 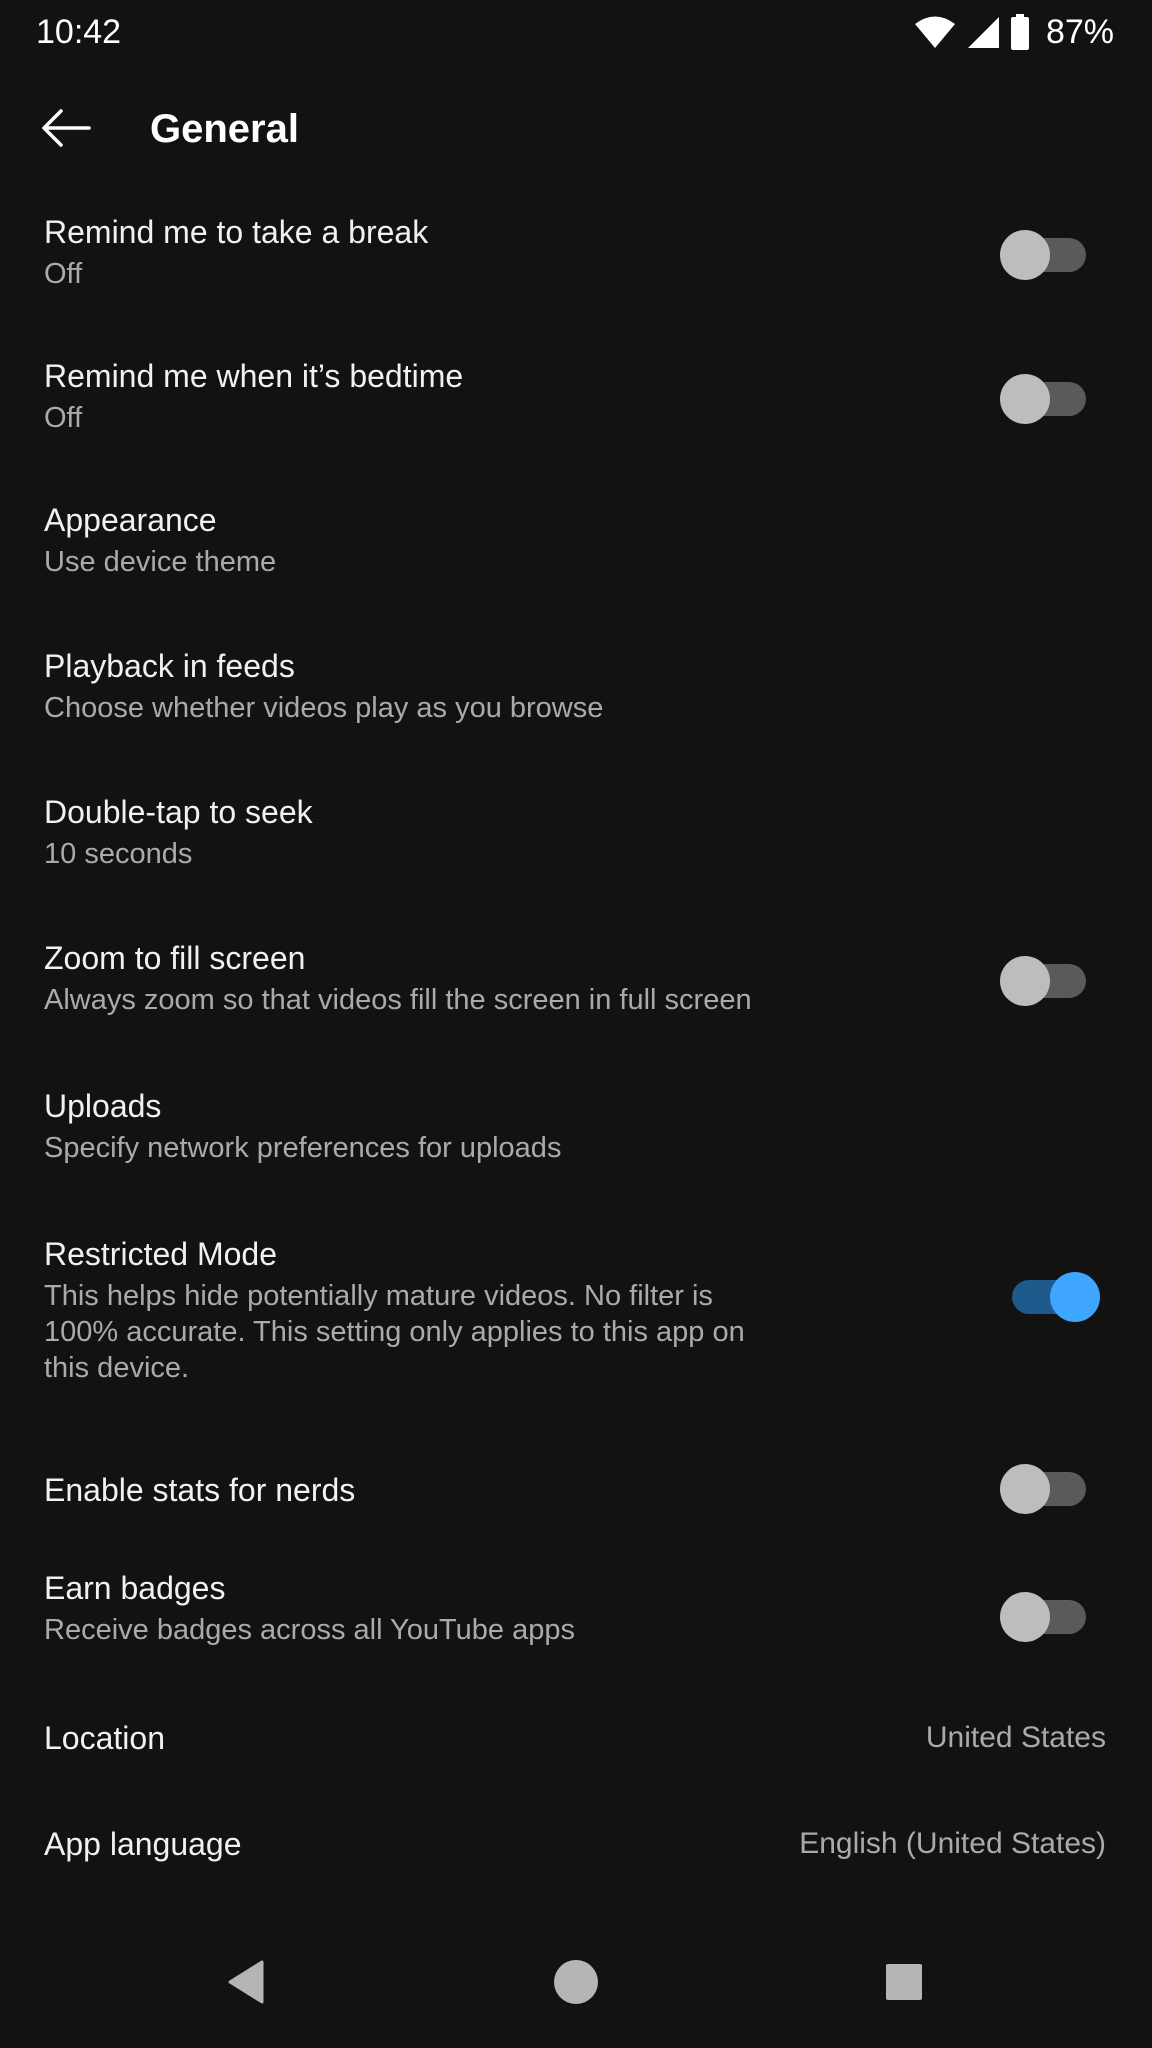 What do you see at coordinates (143, 1844) in the screenshot?
I see `setting-title: App language` at bounding box center [143, 1844].